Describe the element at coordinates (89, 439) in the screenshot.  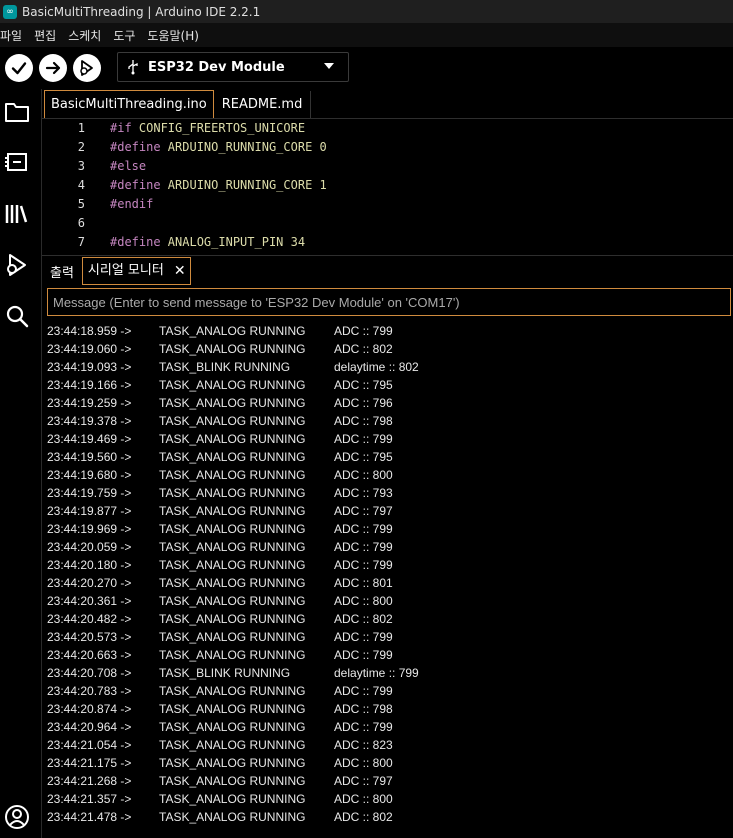
I see `serial-timestamp: 23:44:19.469 ->` at that location.